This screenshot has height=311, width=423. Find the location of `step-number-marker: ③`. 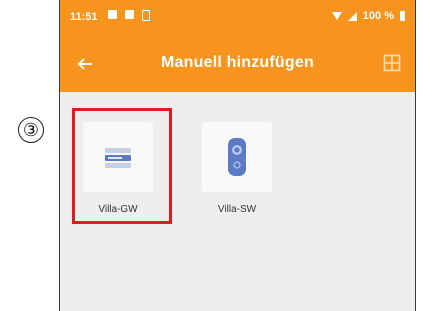

step-number-marker: ③ is located at coordinates (31, 130).